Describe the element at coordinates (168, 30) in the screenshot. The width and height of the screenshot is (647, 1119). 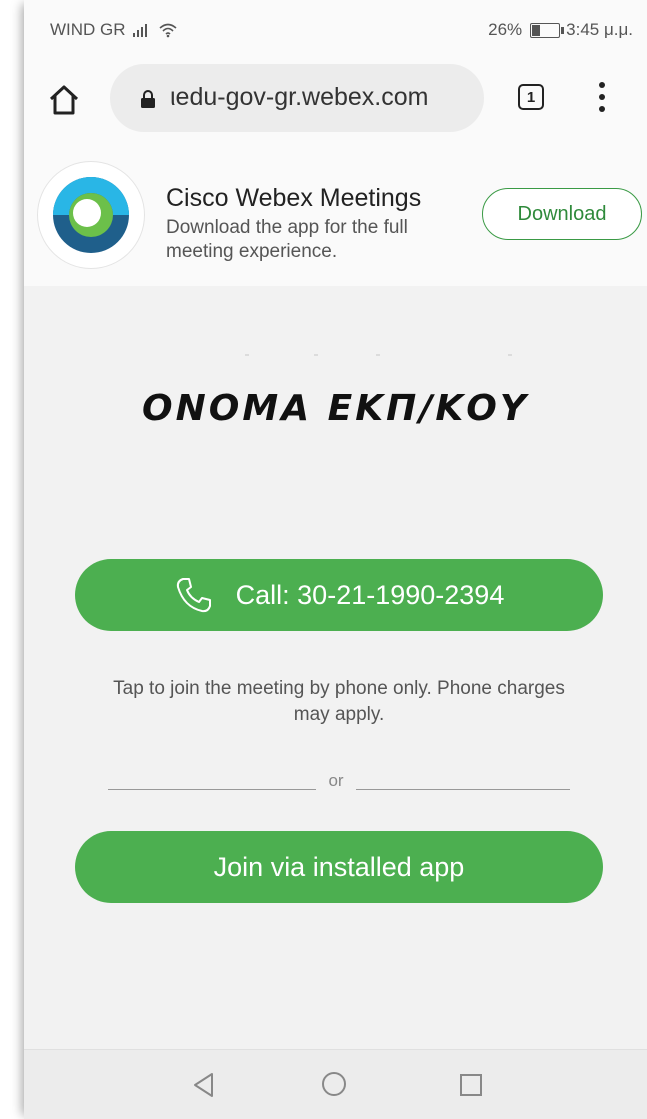
I see `wifi-icon` at that location.